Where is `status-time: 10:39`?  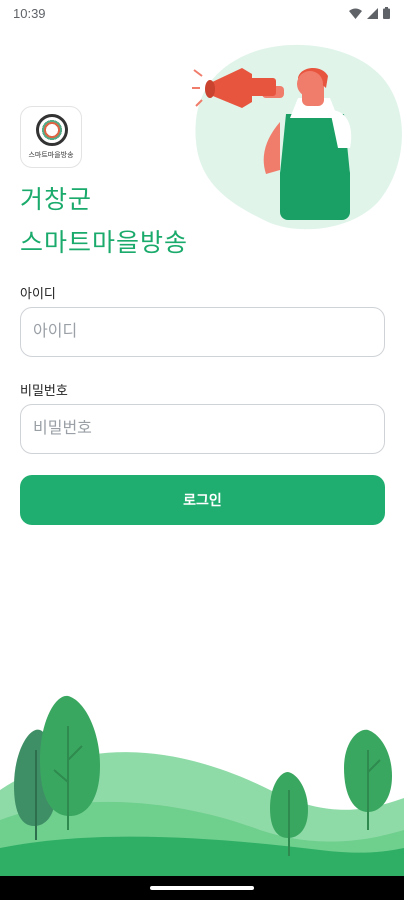
status-time: 10:39 is located at coordinates (29, 13).